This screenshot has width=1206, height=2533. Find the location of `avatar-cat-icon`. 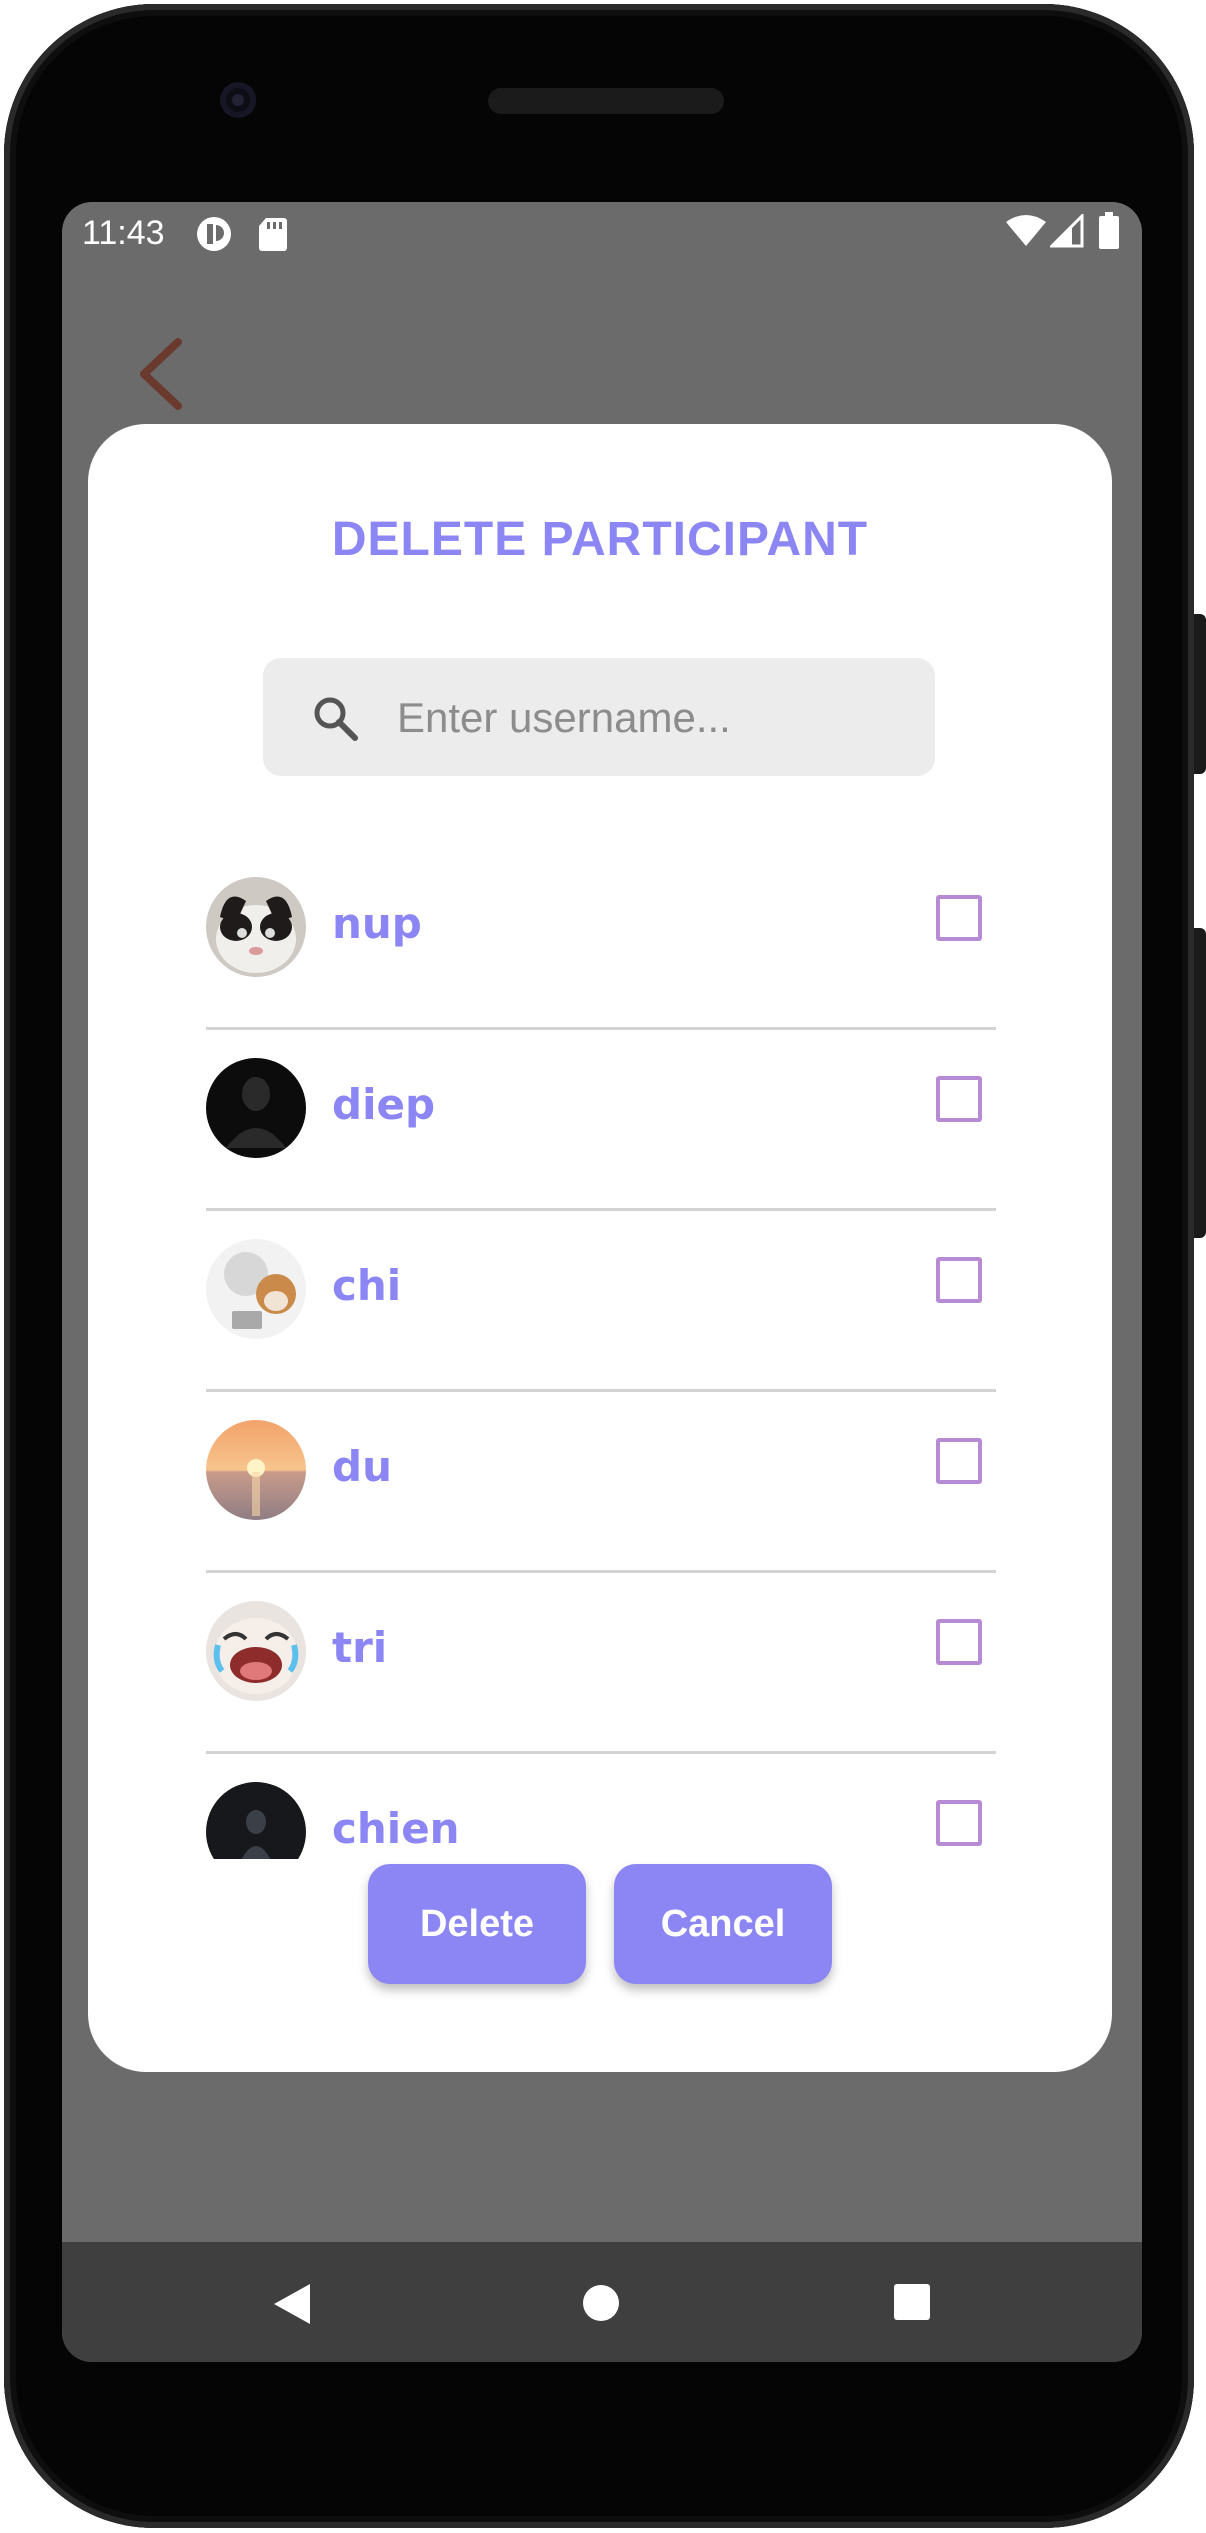

avatar-cat-icon is located at coordinates (256, 927).